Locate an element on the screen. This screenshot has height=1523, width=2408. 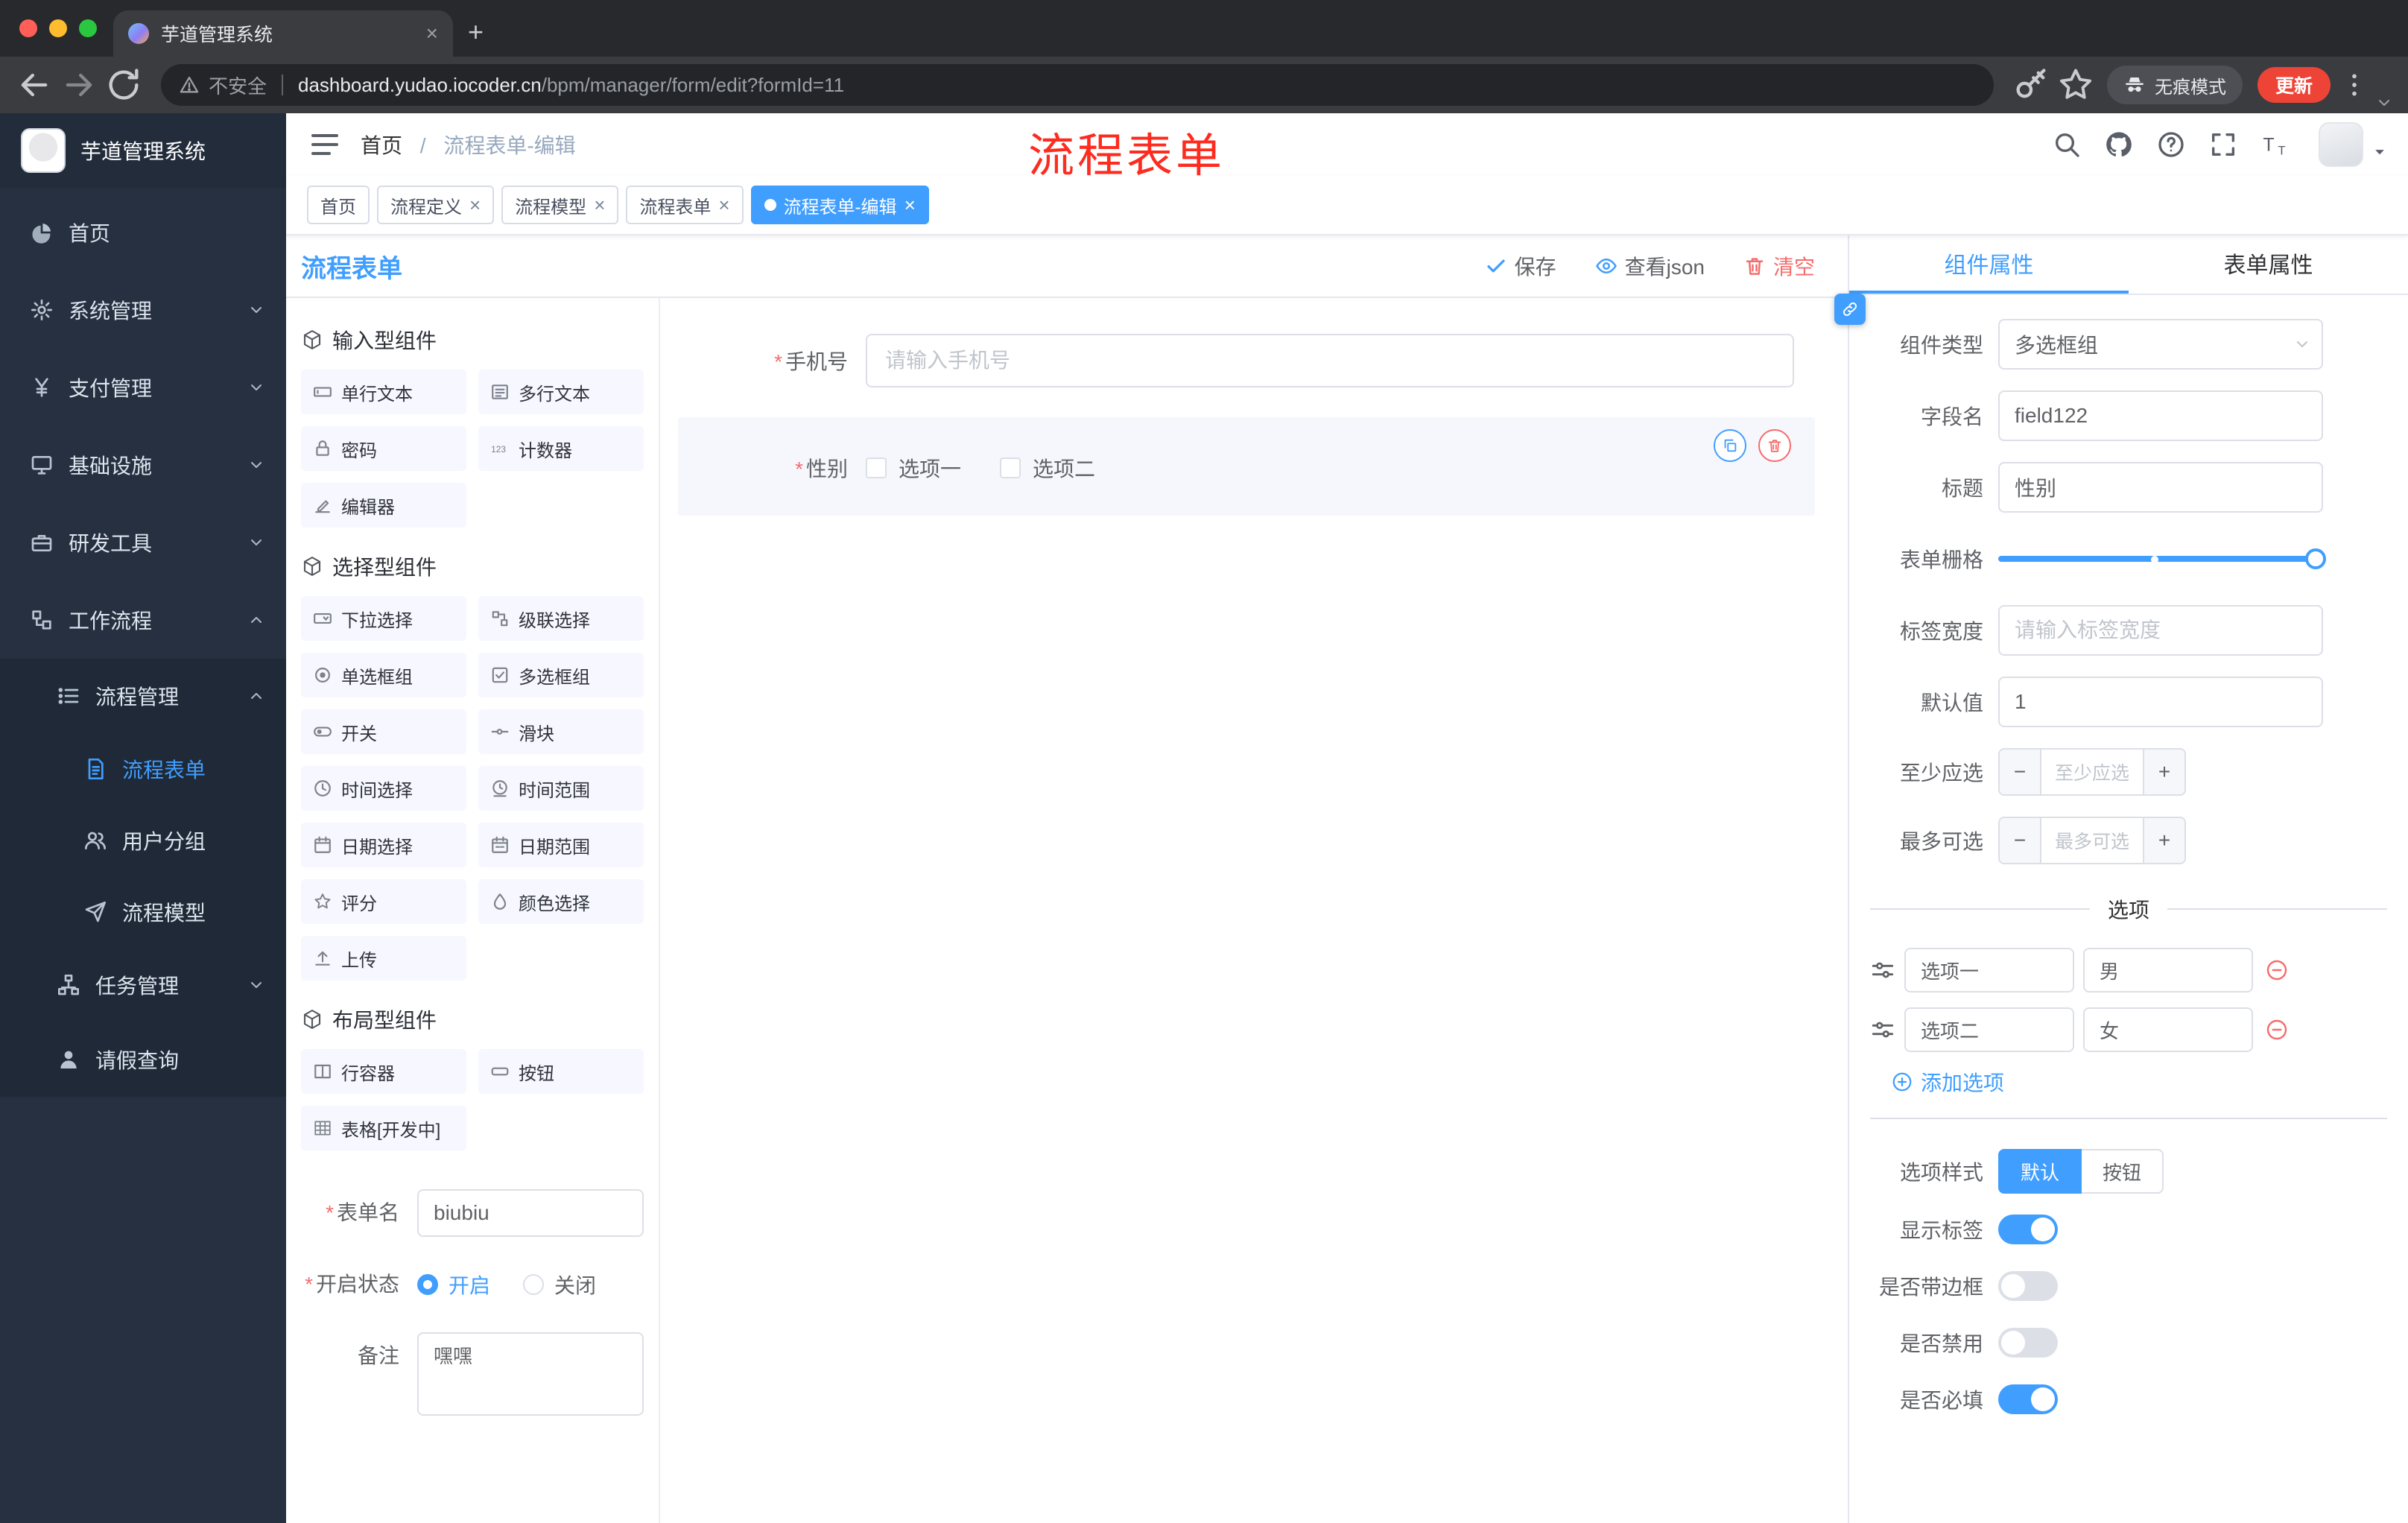
component-chip-2-1: 按钮 is located at coordinates (561, 1071).